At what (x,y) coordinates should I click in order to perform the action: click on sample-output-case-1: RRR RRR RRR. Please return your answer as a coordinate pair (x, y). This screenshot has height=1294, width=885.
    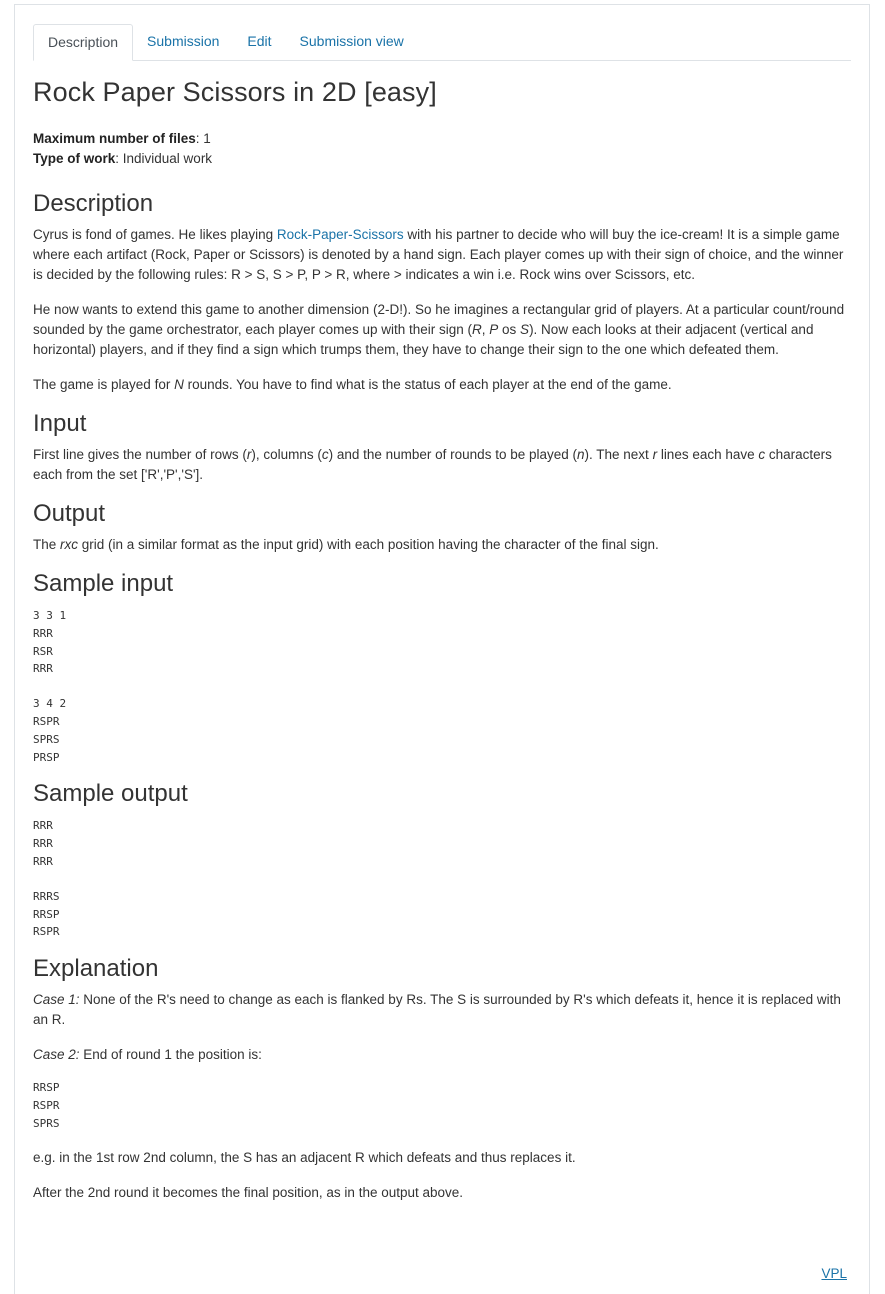
    Looking at the image, I should click on (43, 843).